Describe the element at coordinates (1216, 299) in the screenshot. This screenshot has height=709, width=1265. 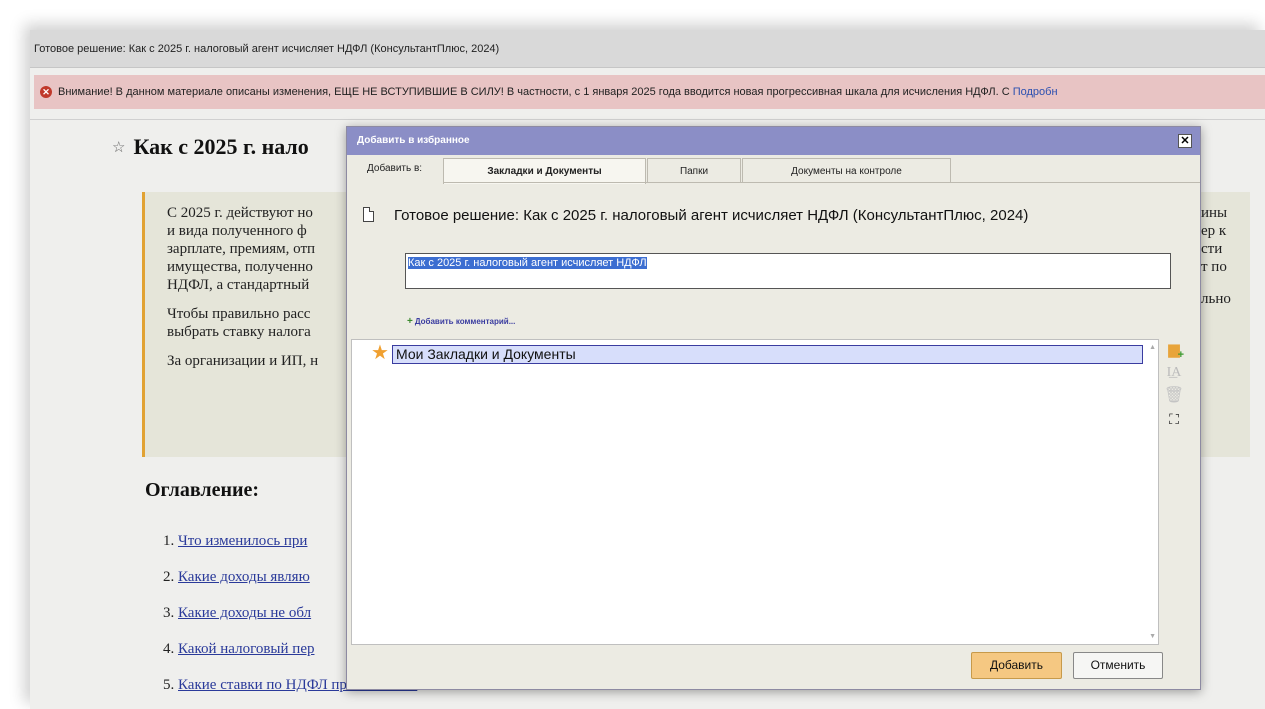
I see `info-line: льно` at that location.